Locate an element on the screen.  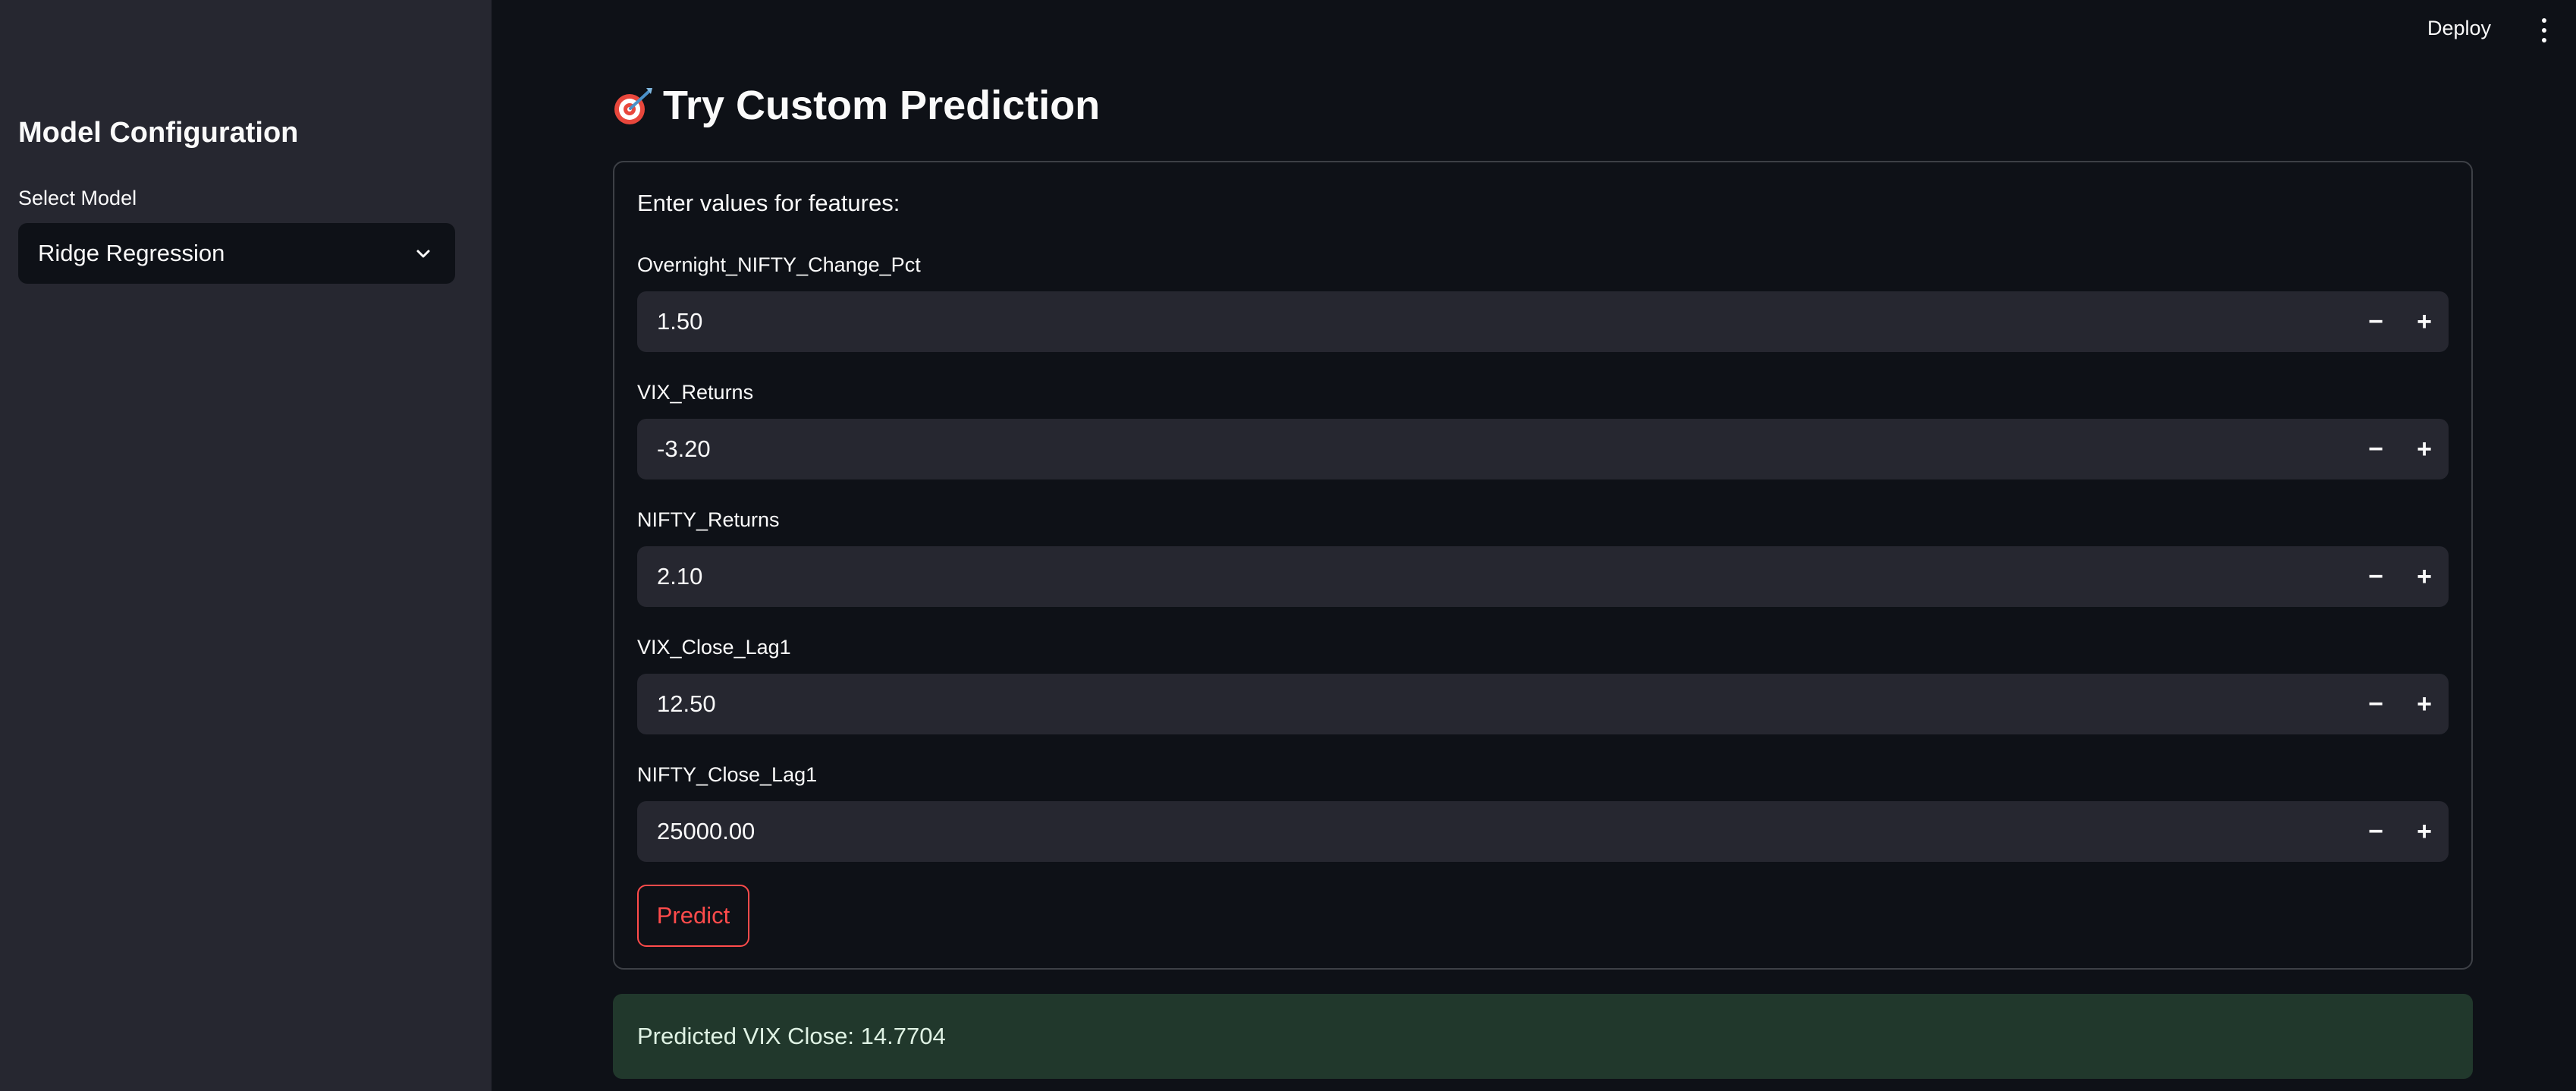
field-label-vix-close-lag1: VIX_Close_Lag1 is located at coordinates (714, 647).